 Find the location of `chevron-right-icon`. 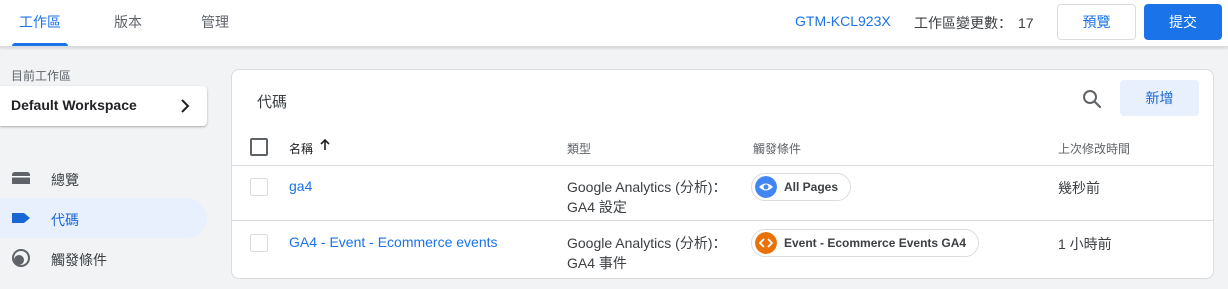

chevron-right-icon is located at coordinates (185, 106).